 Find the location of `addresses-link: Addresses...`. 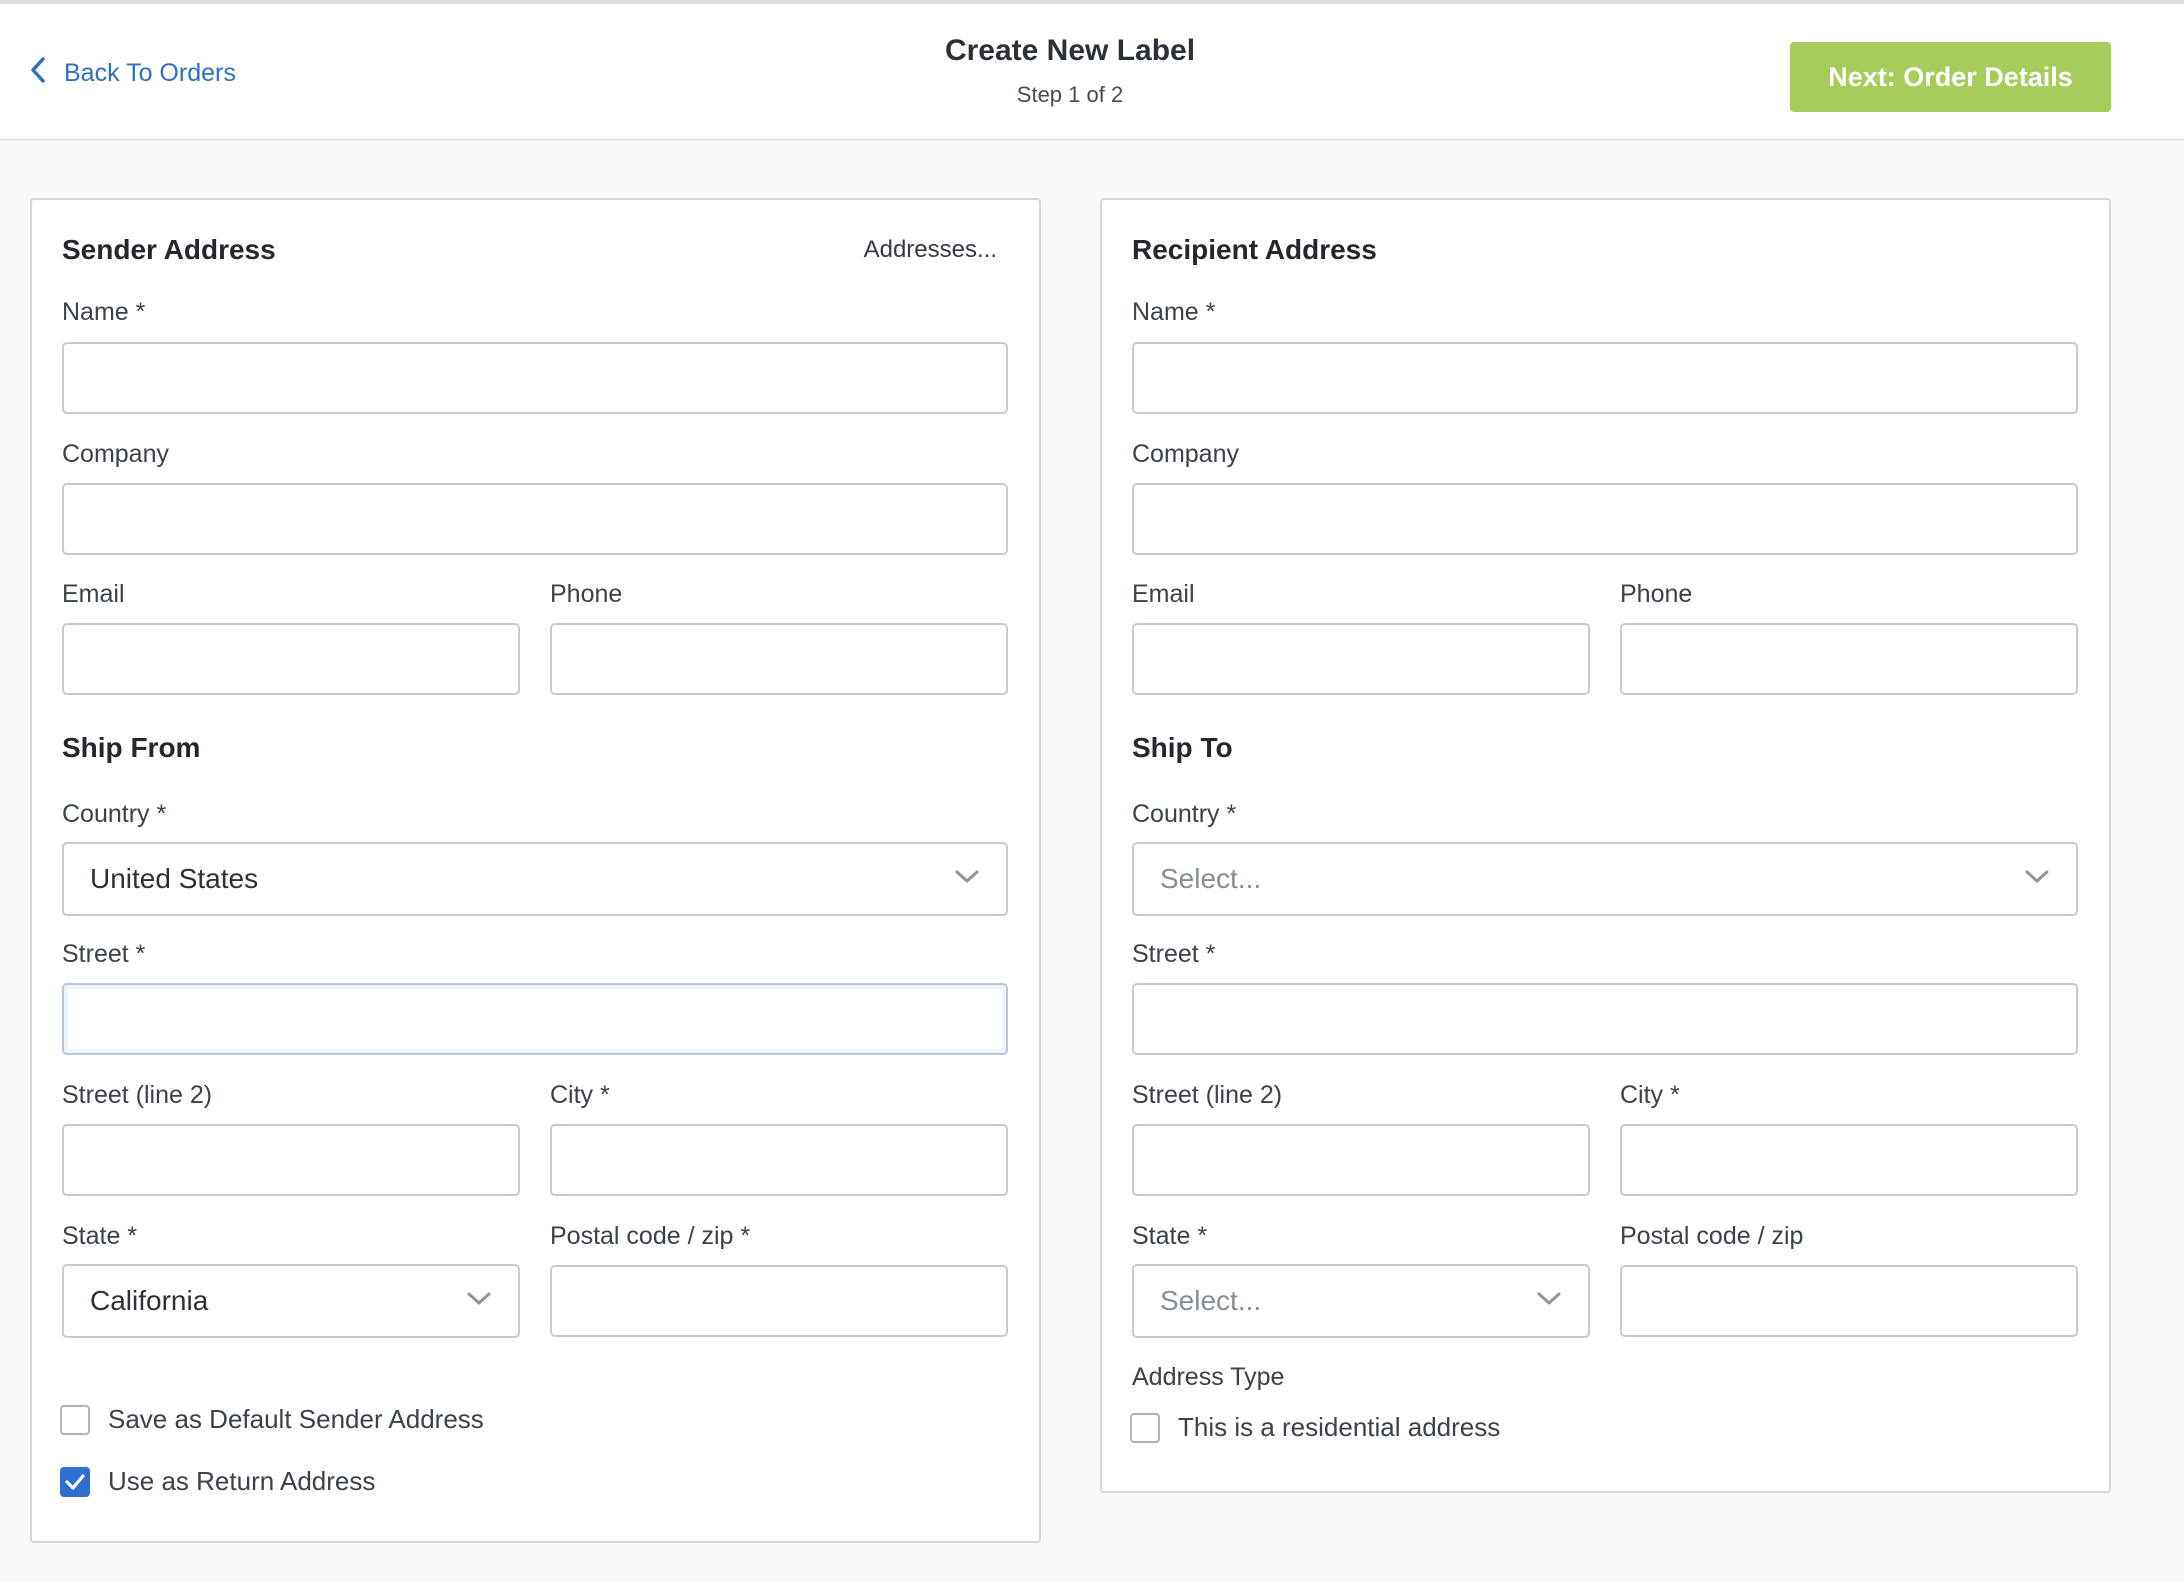

addresses-link: Addresses... is located at coordinates (930, 250).